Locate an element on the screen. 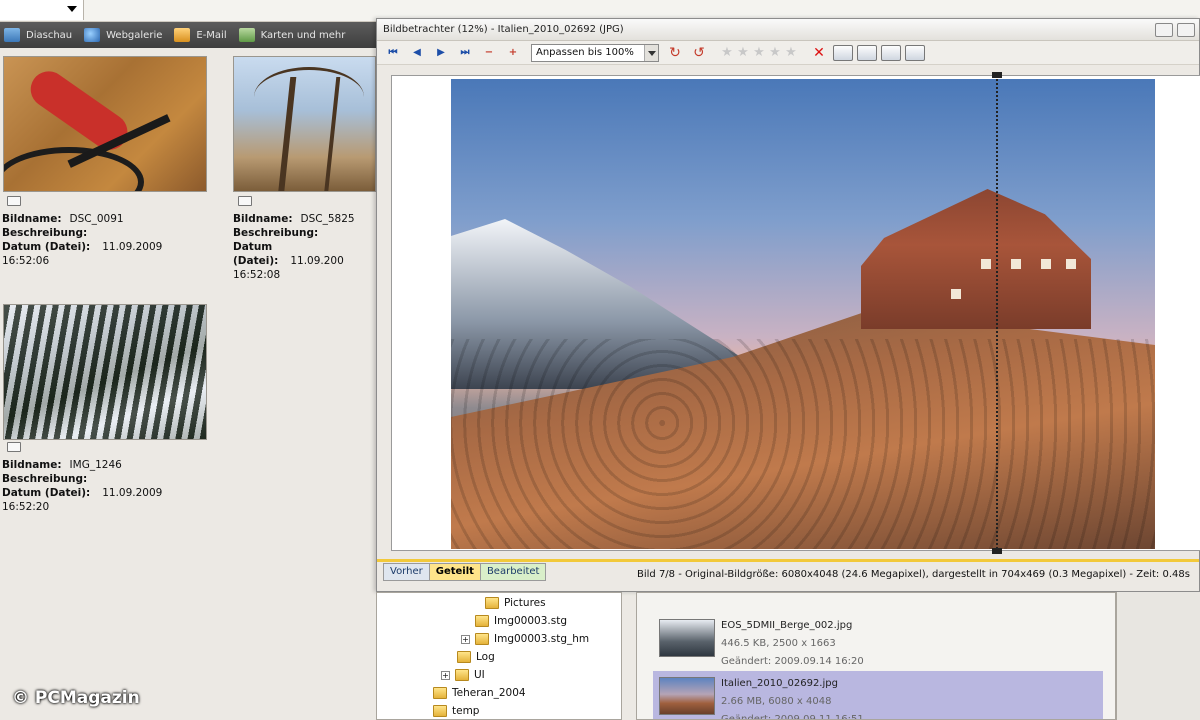 This screenshot has height=720, width=1200. zoom-in-icon: + is located at coordinates (513, 53).